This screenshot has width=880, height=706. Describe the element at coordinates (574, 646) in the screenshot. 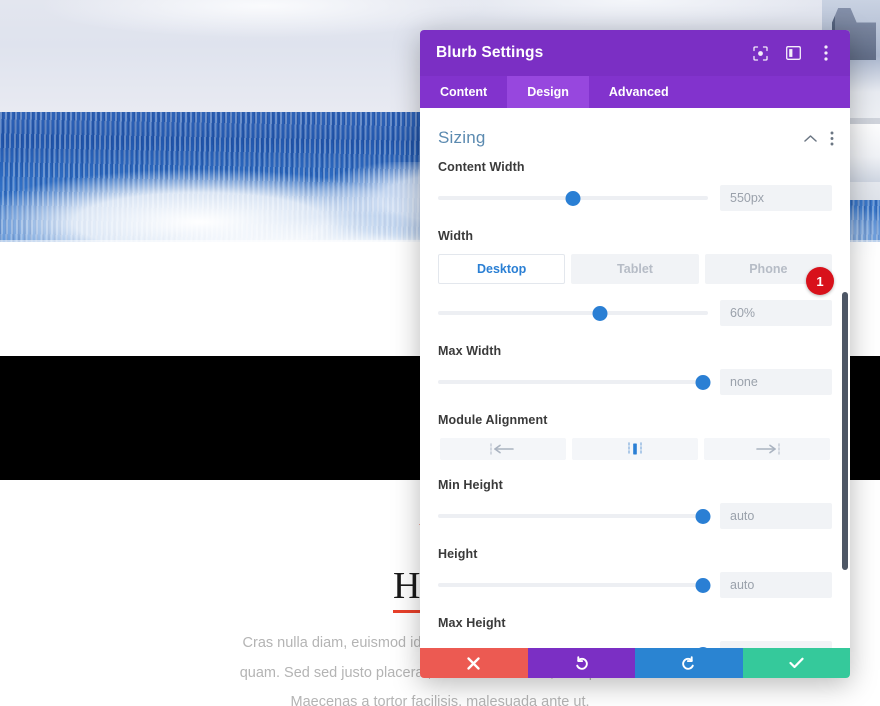

I see `slider-max-height` at that location.